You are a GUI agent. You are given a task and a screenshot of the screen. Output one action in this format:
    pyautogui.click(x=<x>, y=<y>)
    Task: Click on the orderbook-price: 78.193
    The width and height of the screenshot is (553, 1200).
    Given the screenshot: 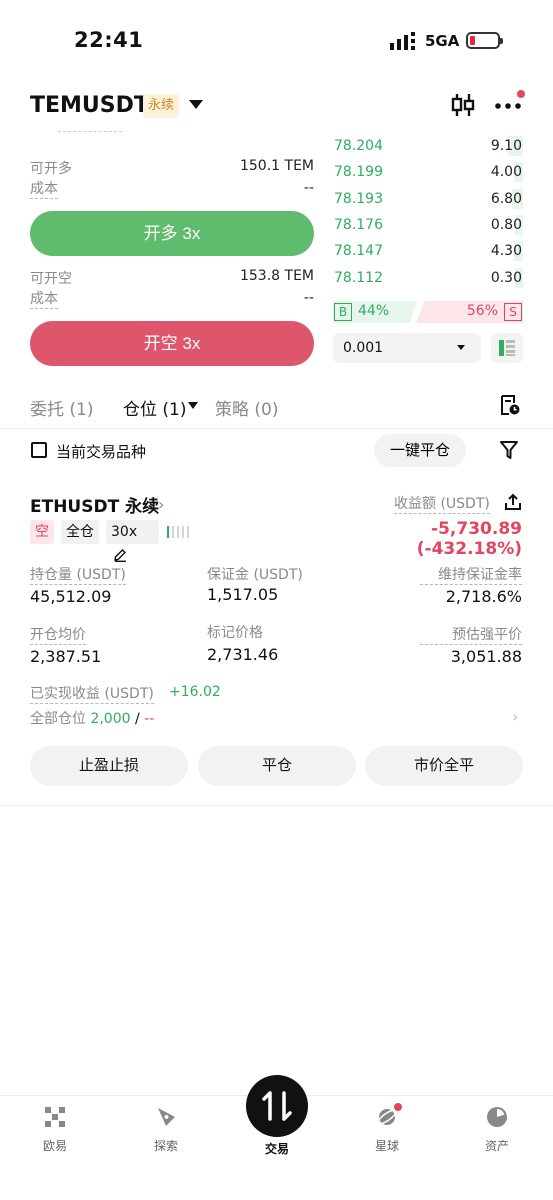 What is the action you would take?
    pyautogui.click(x=358, y=199)
    